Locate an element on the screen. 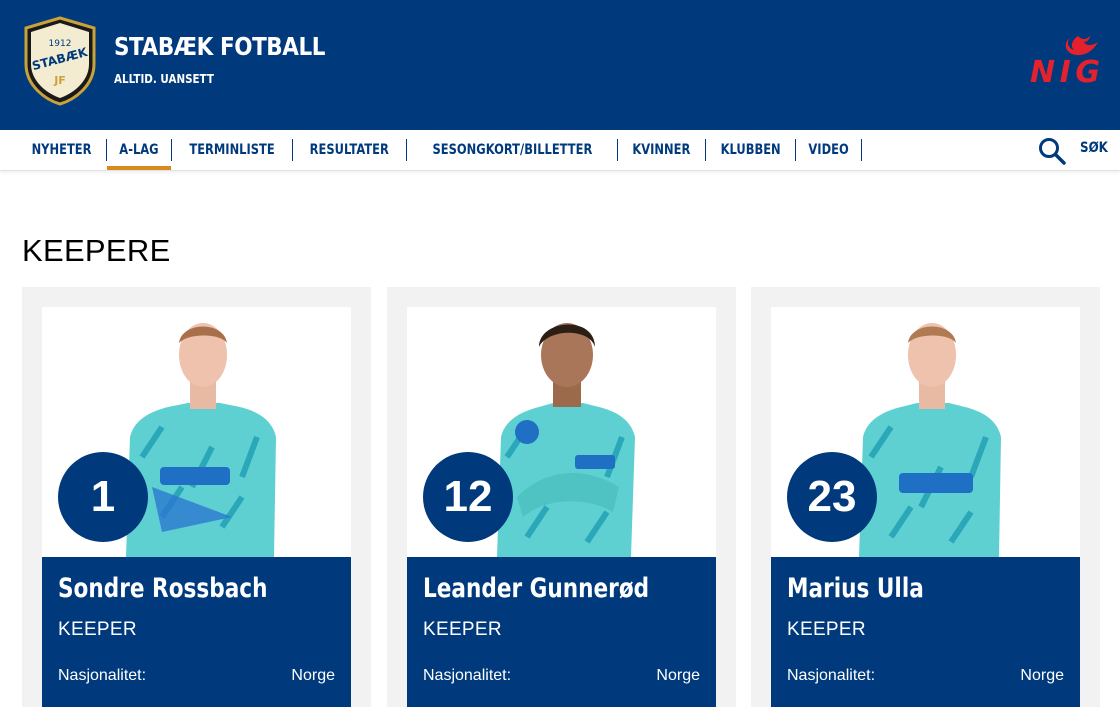  player-name: Leander Gunnerød is located at coordinates (536, 588).